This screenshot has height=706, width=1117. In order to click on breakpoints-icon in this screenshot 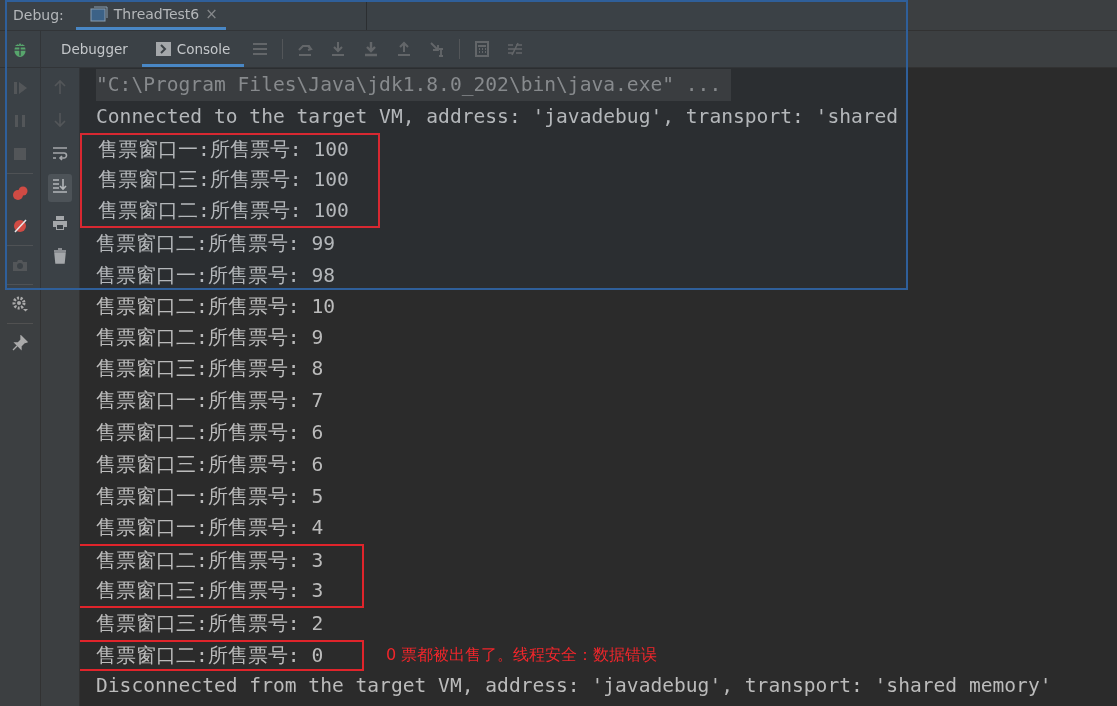, I will do `click(20, 193)`.